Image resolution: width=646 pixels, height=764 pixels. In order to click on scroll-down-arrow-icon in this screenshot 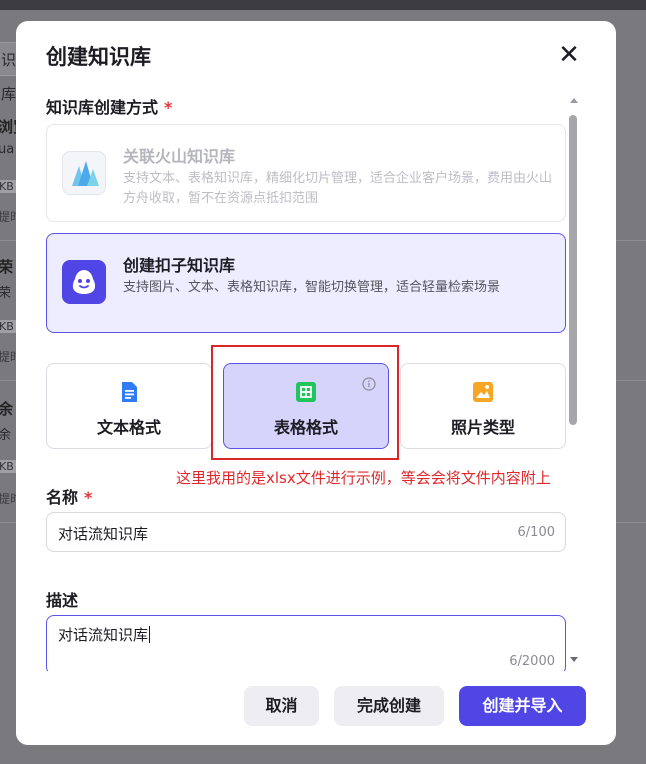, I will do `click(574, 659)`.